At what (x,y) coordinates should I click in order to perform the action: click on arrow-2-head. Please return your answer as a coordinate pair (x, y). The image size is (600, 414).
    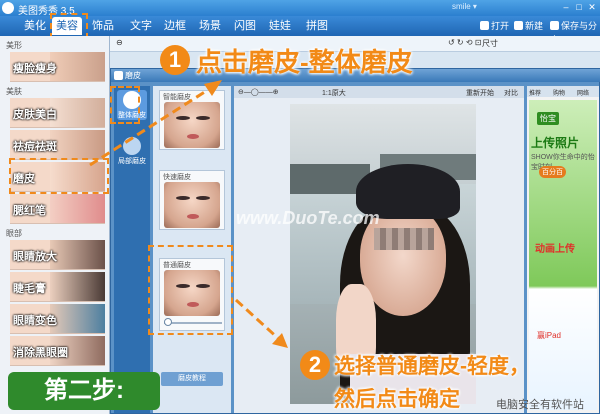
    Looking at the image, I should click on (280, 340).